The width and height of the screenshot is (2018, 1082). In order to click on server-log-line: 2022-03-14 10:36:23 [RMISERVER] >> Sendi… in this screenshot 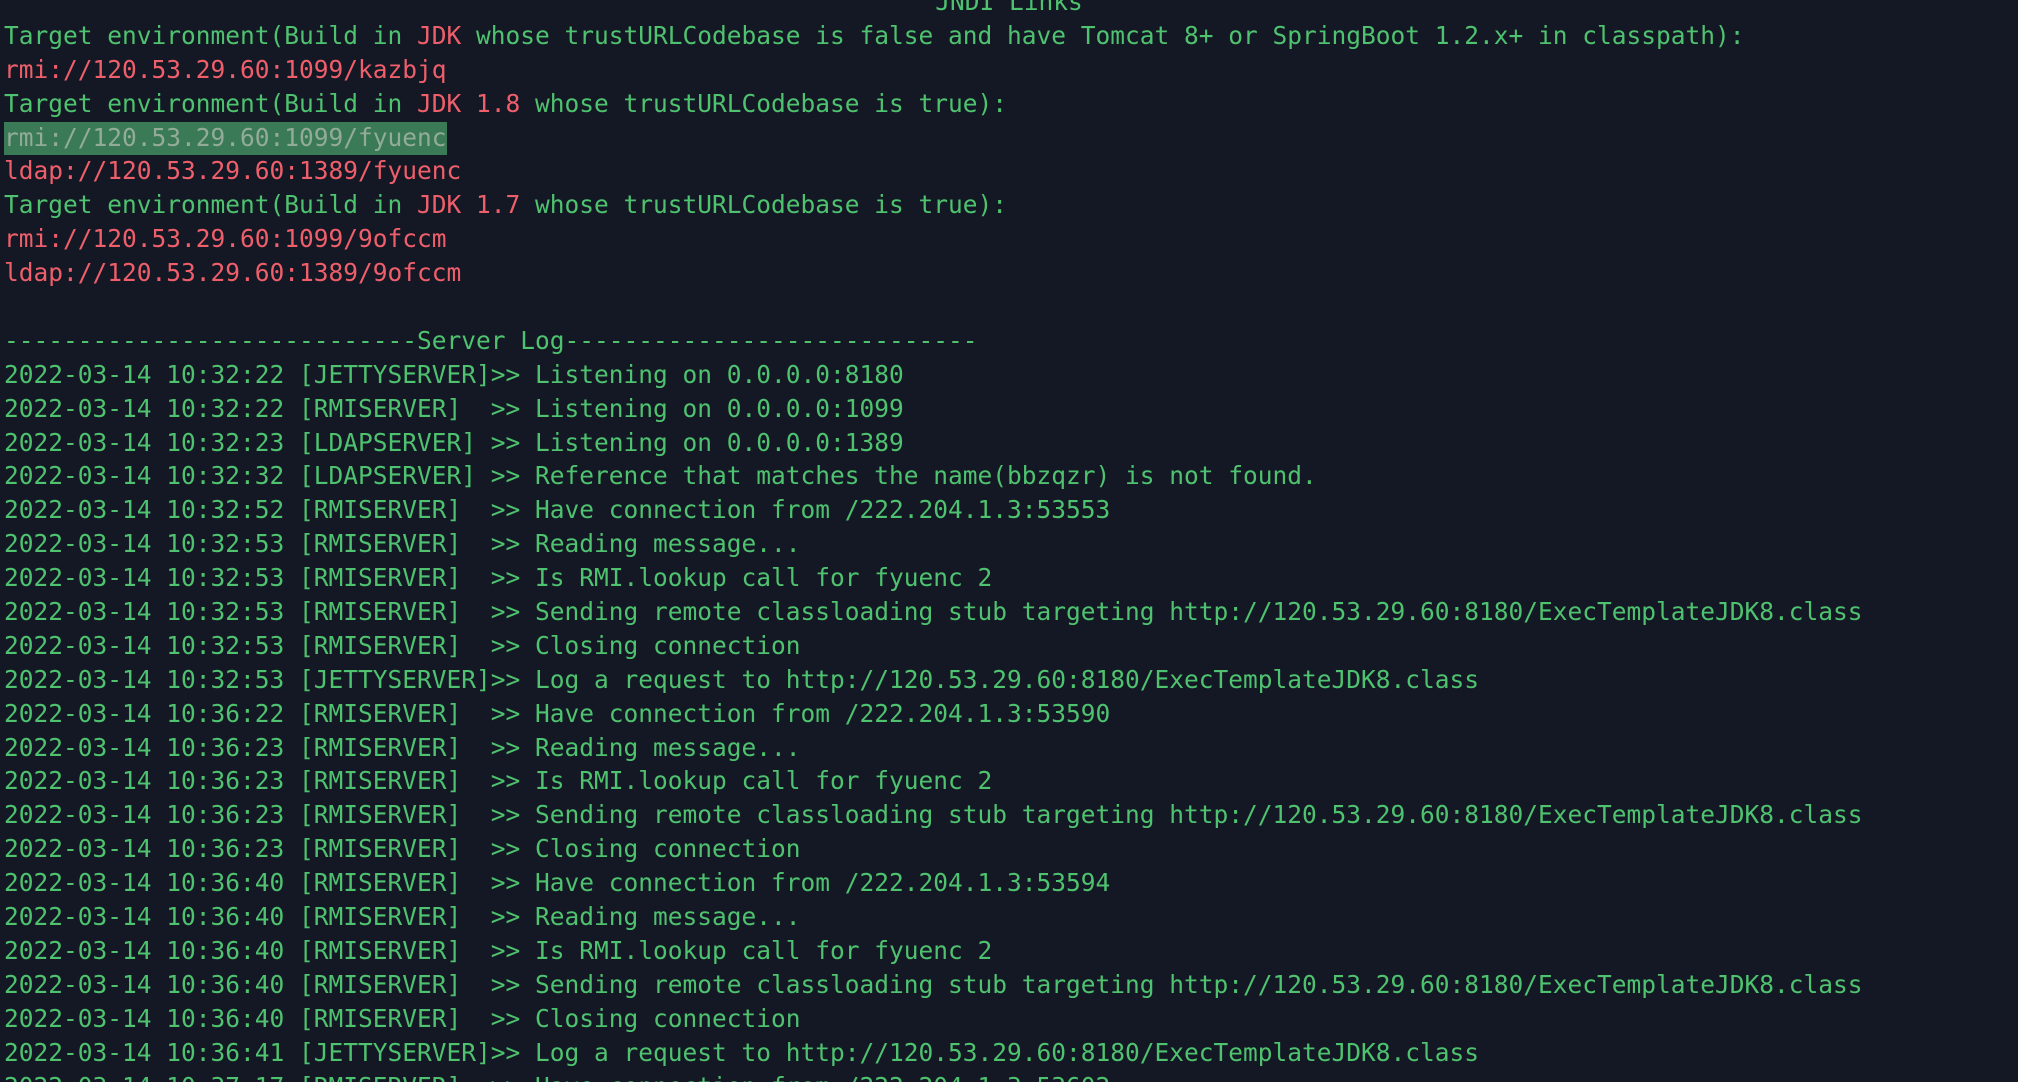, I will do `click(933, 815)`.